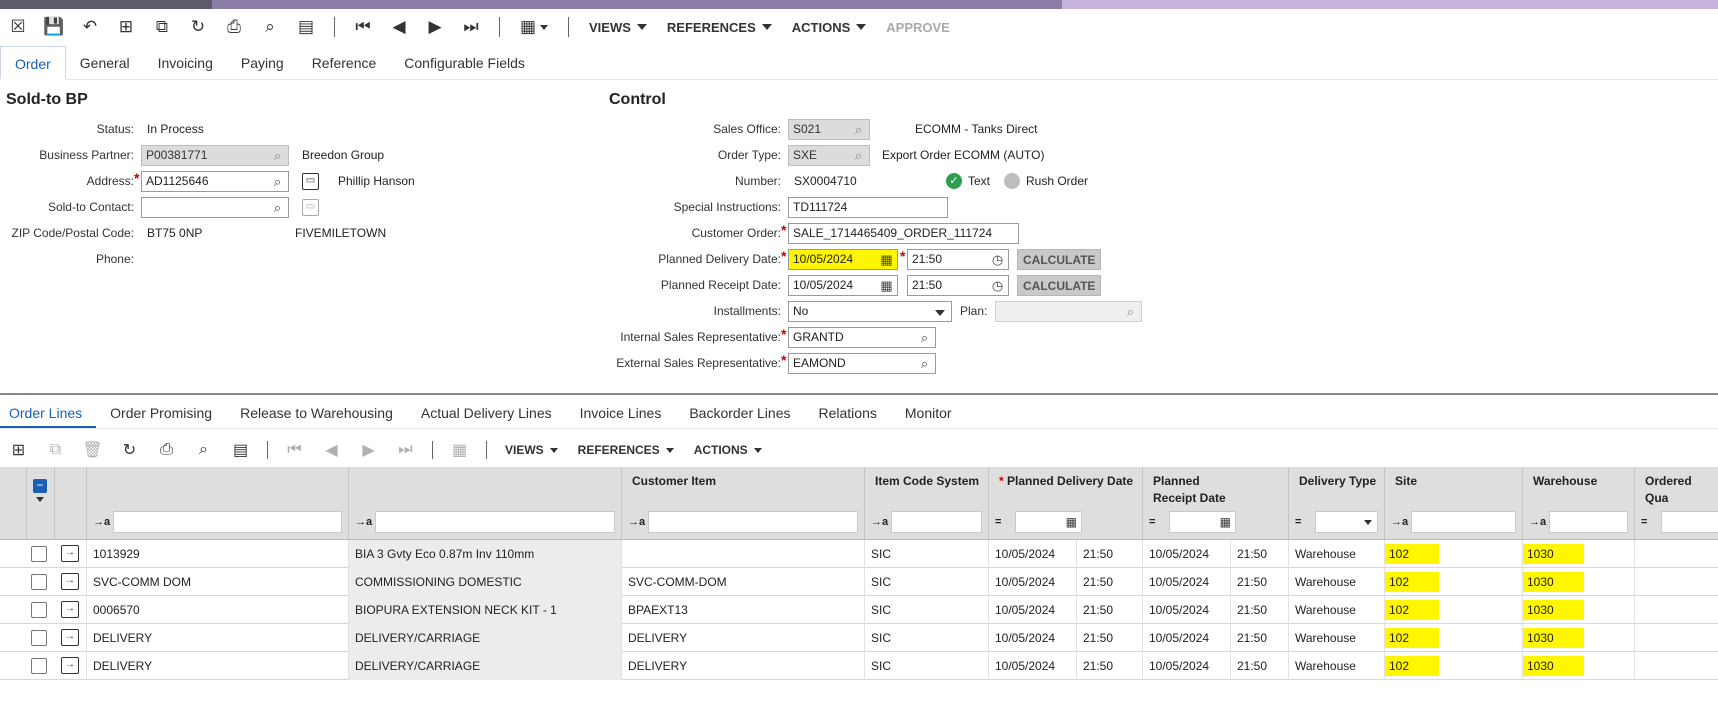 The height and width of the screenshot is (706, 1718). Describe the element at coordinates (262, 63) in the screenshot. I see `tab-paying: Paying` at that location.